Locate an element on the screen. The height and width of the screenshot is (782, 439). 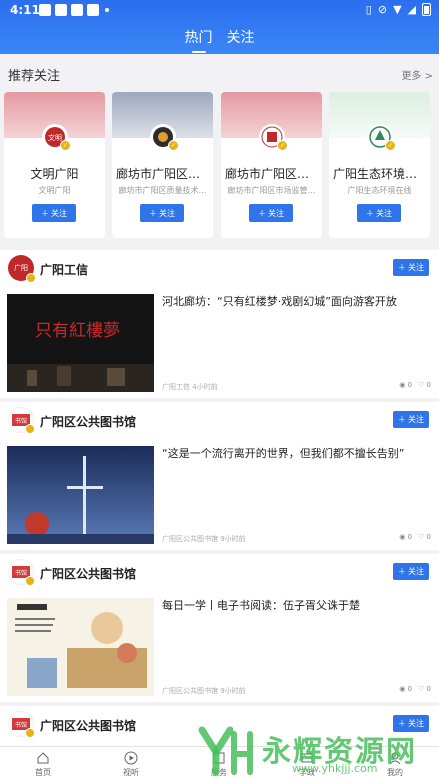
post-title: 每日一学丨电子书阅读：伍子胥父诛于楚 is located at coordinates (297, 605).